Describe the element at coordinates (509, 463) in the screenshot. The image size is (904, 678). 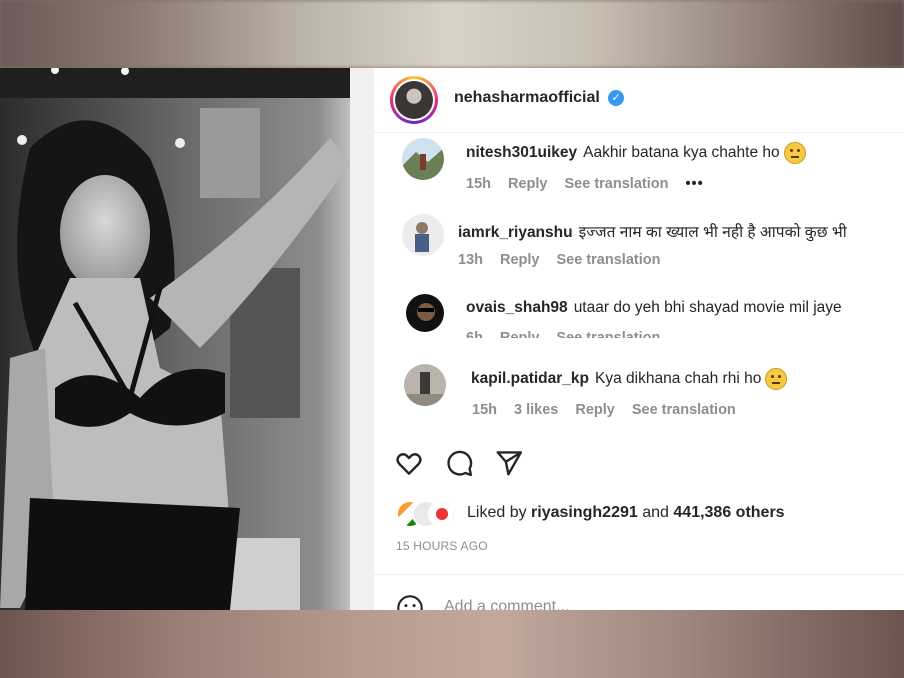
I see `share-icon` at that location.